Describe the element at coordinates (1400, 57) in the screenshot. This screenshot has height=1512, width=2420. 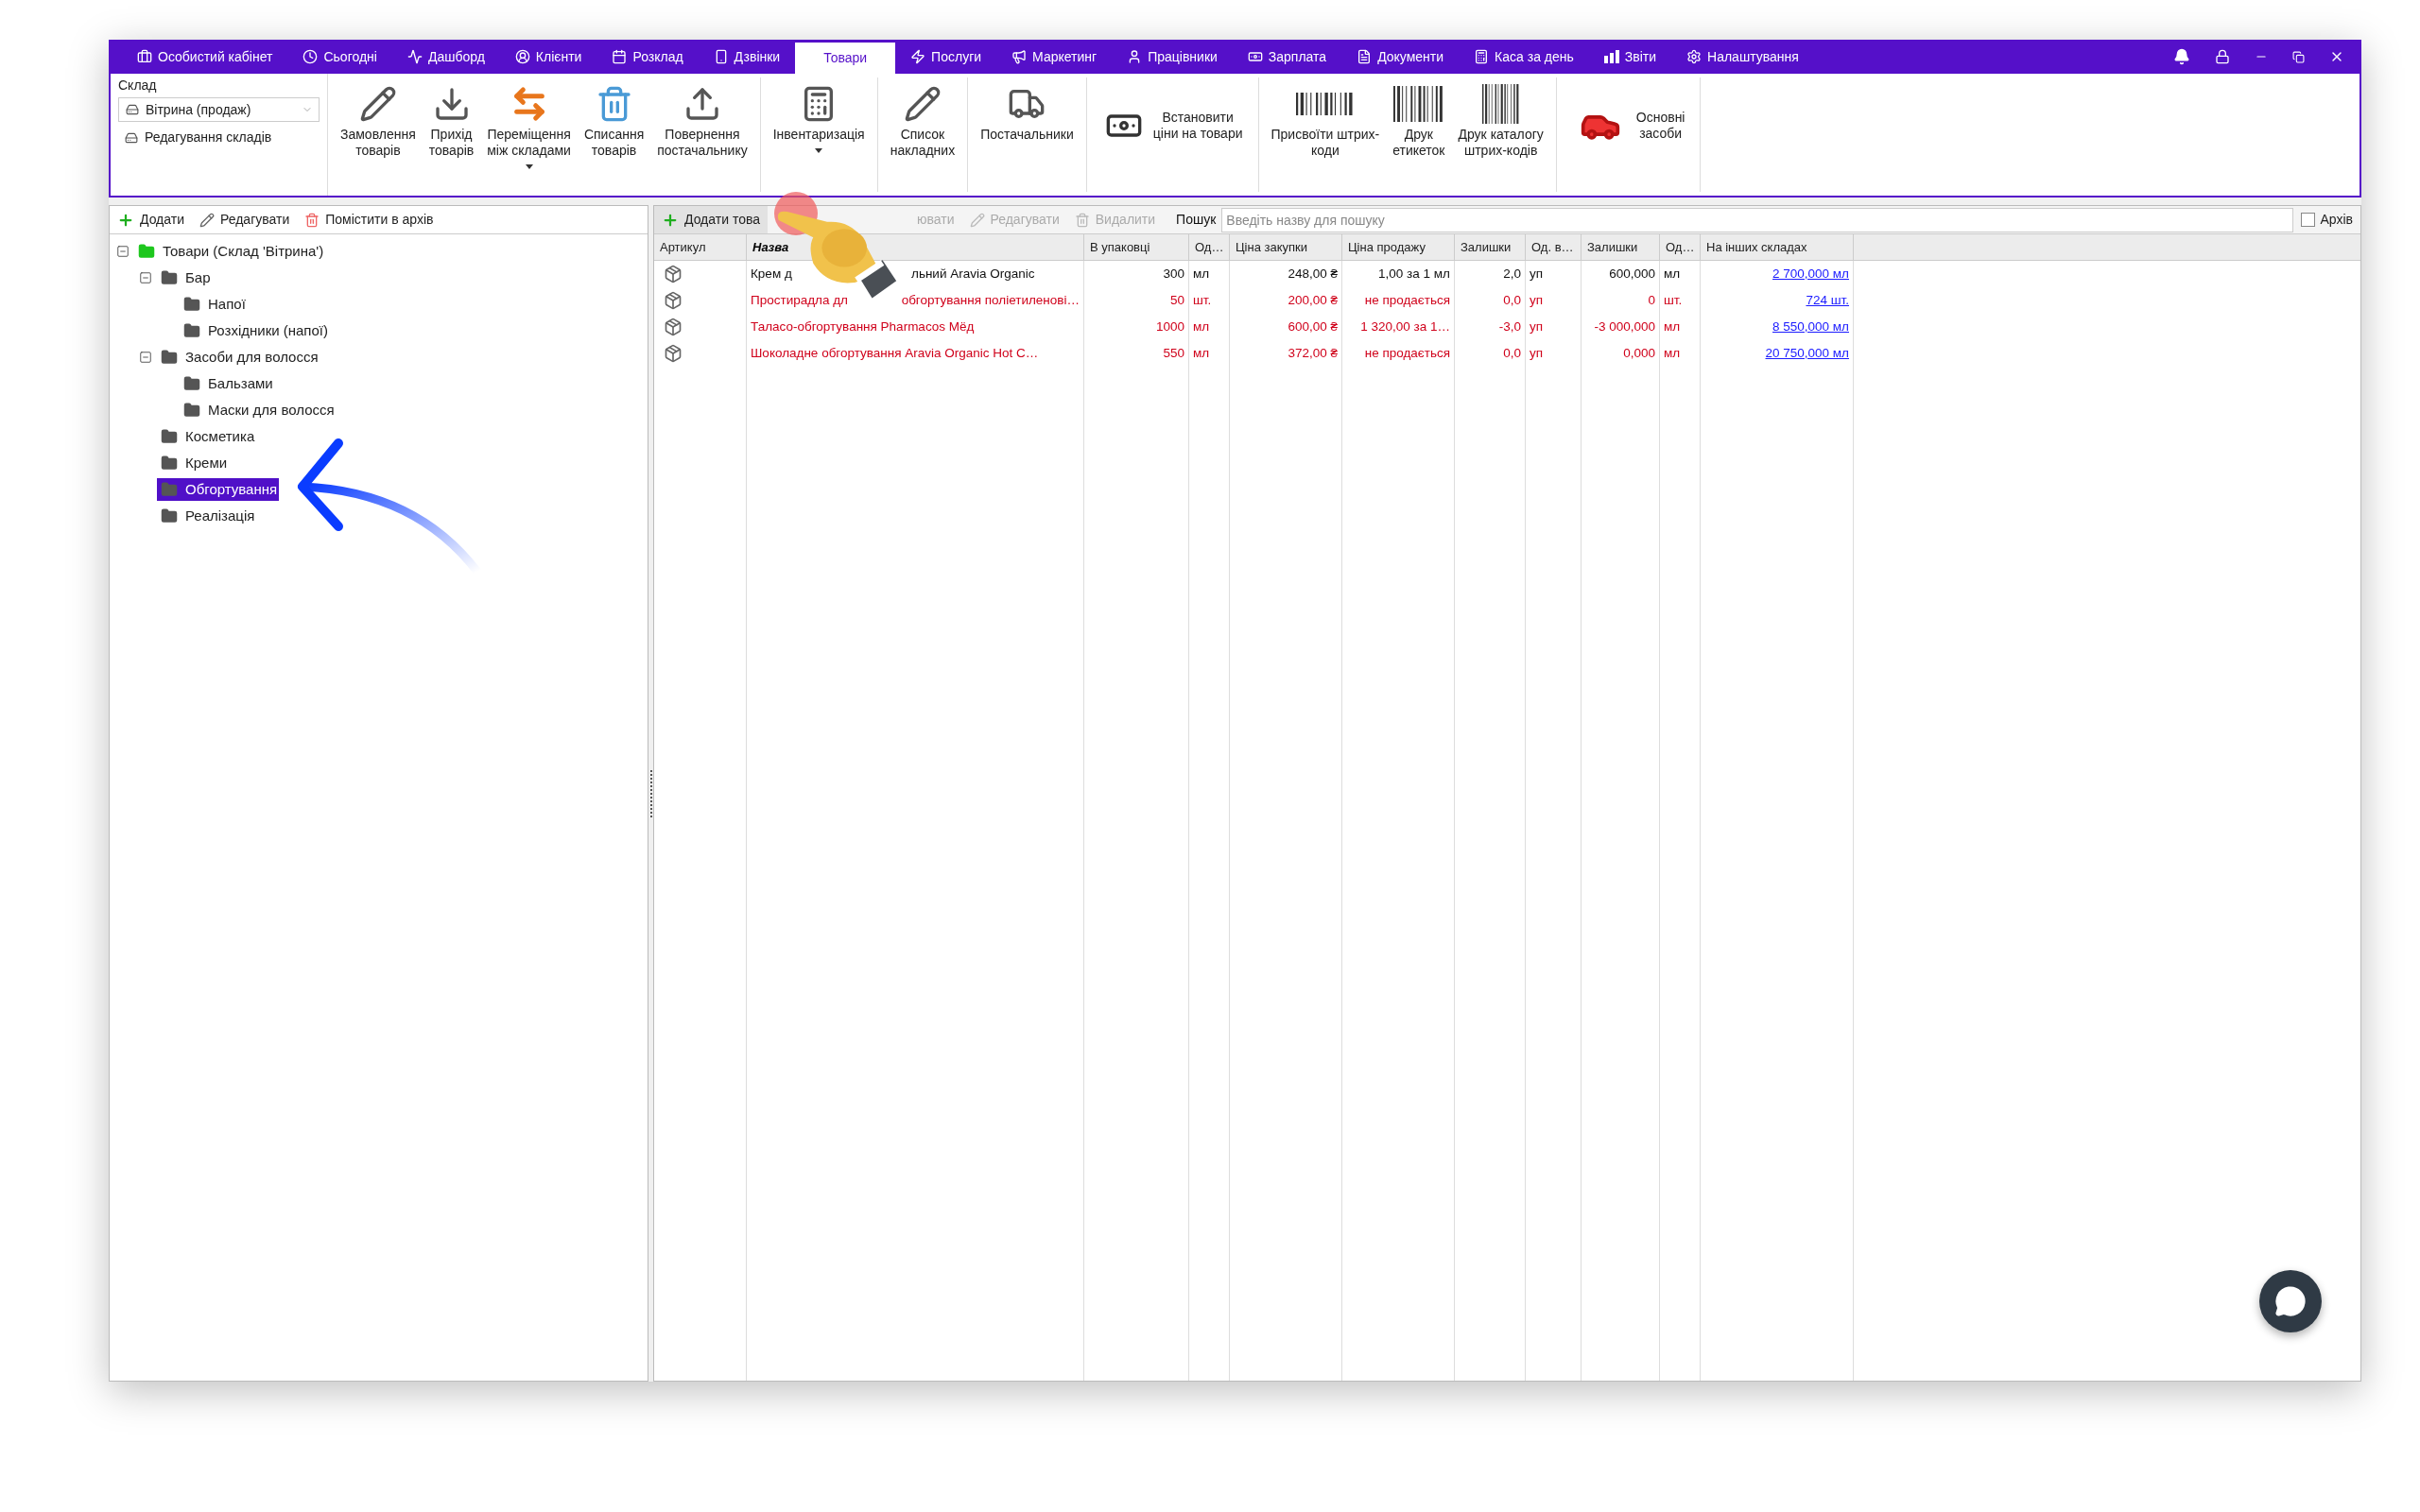
I see `nav-tab: Документи` at that location.